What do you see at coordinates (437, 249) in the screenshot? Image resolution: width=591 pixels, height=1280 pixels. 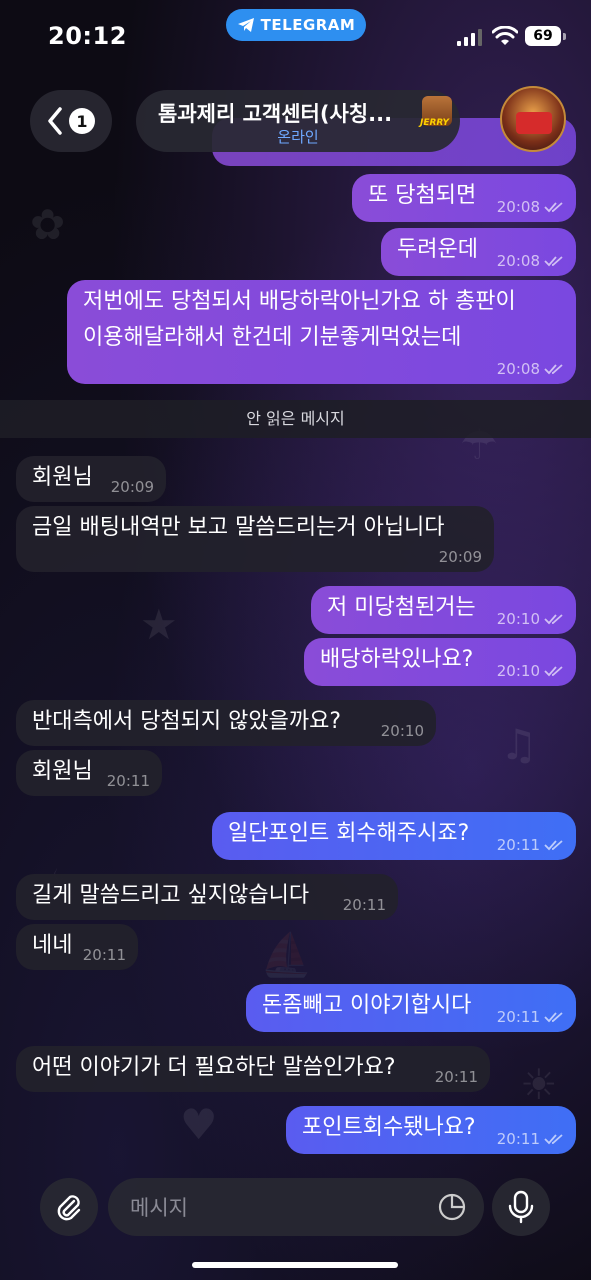 I see `message-text: 두려운데` at bounding box center [437, 249].